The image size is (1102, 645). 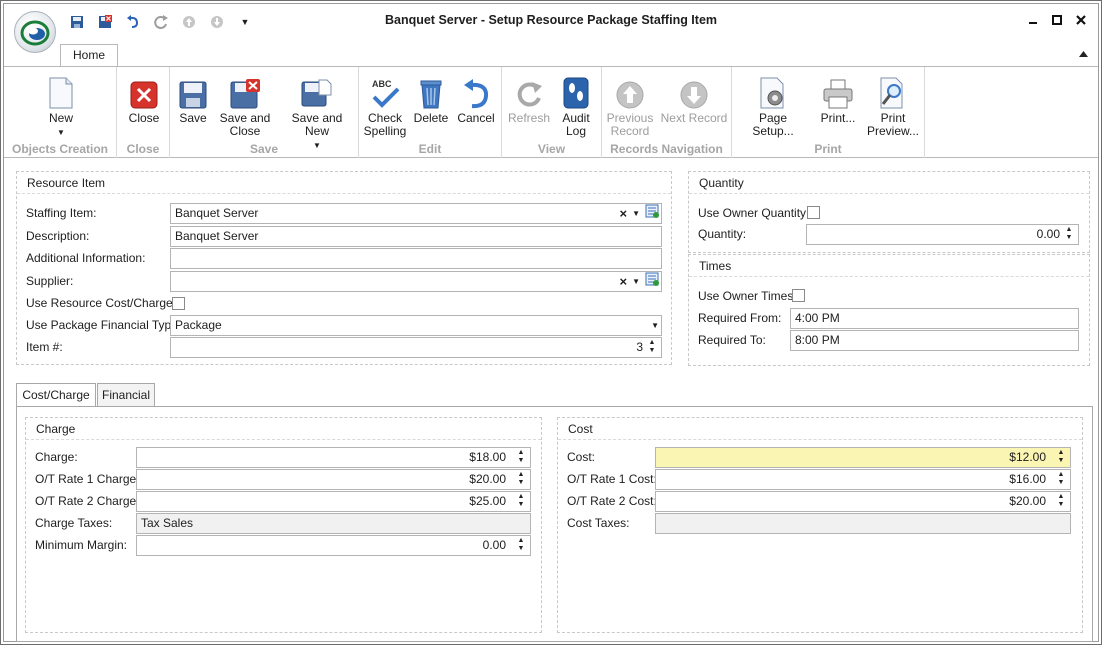 What do you see at coordinates (193, 98) in the screenshot?
I see `save-button: Save` at bounding box center [193, 98].